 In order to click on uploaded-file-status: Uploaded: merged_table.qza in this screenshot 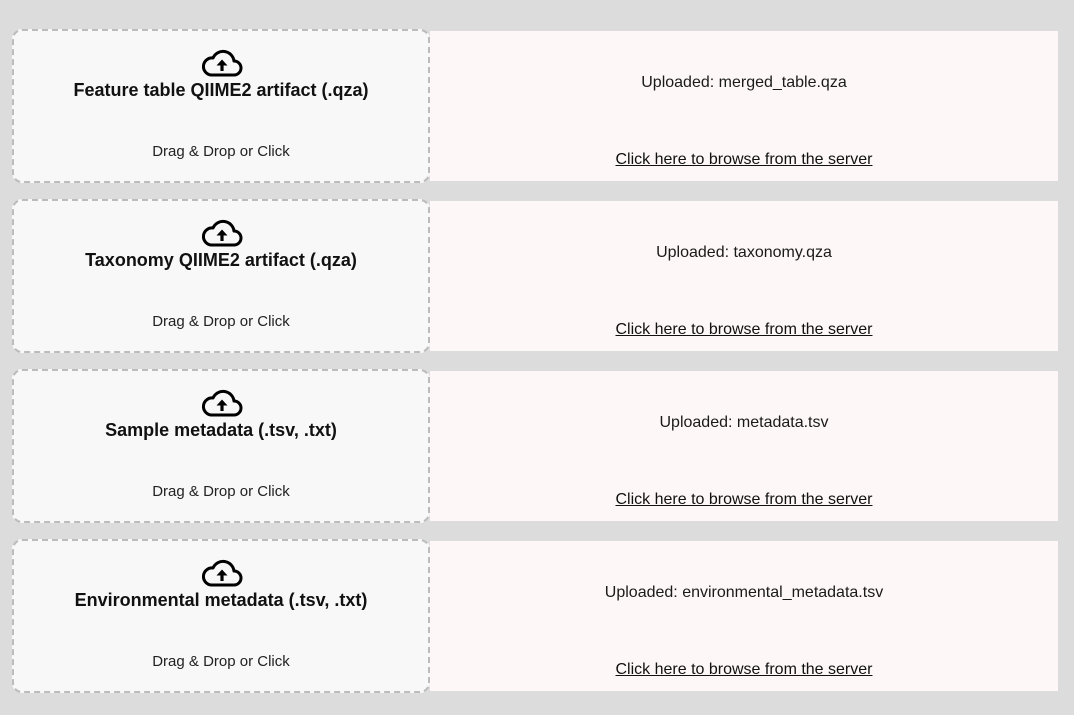, I will do `click(744, 82)`.